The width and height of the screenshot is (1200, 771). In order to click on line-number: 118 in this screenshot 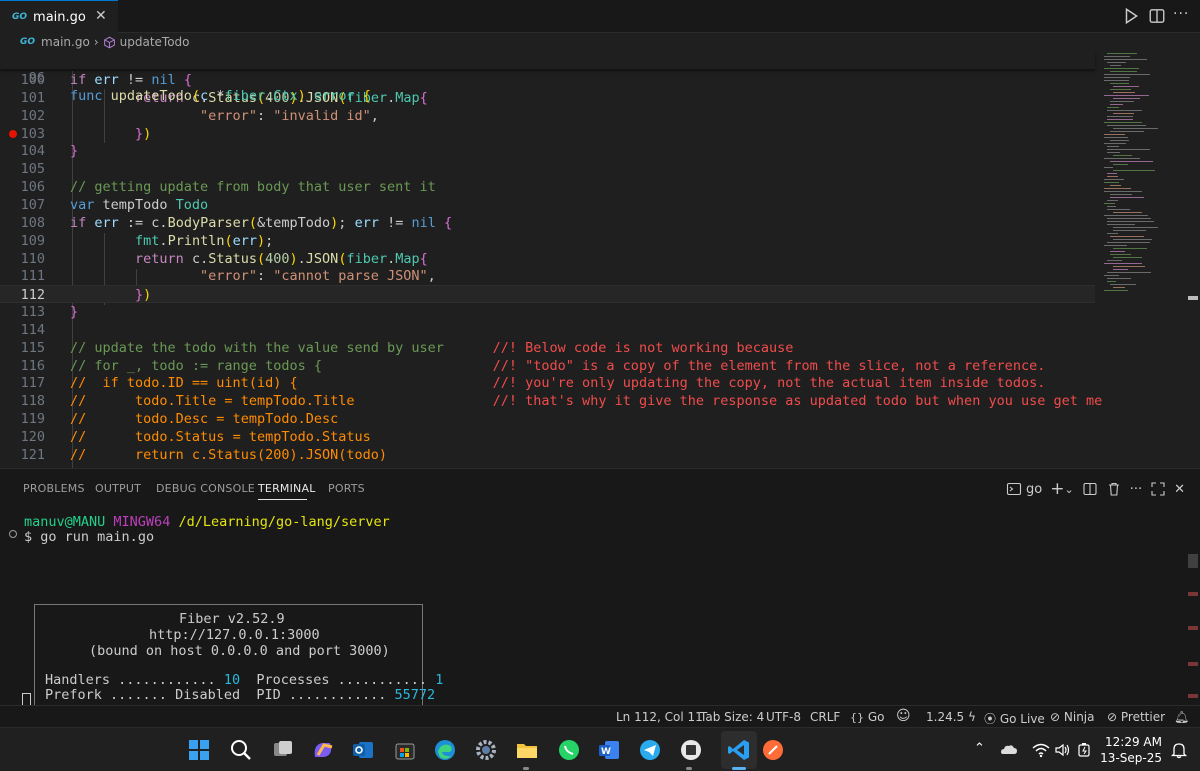, I will do `click(32, 401)`.